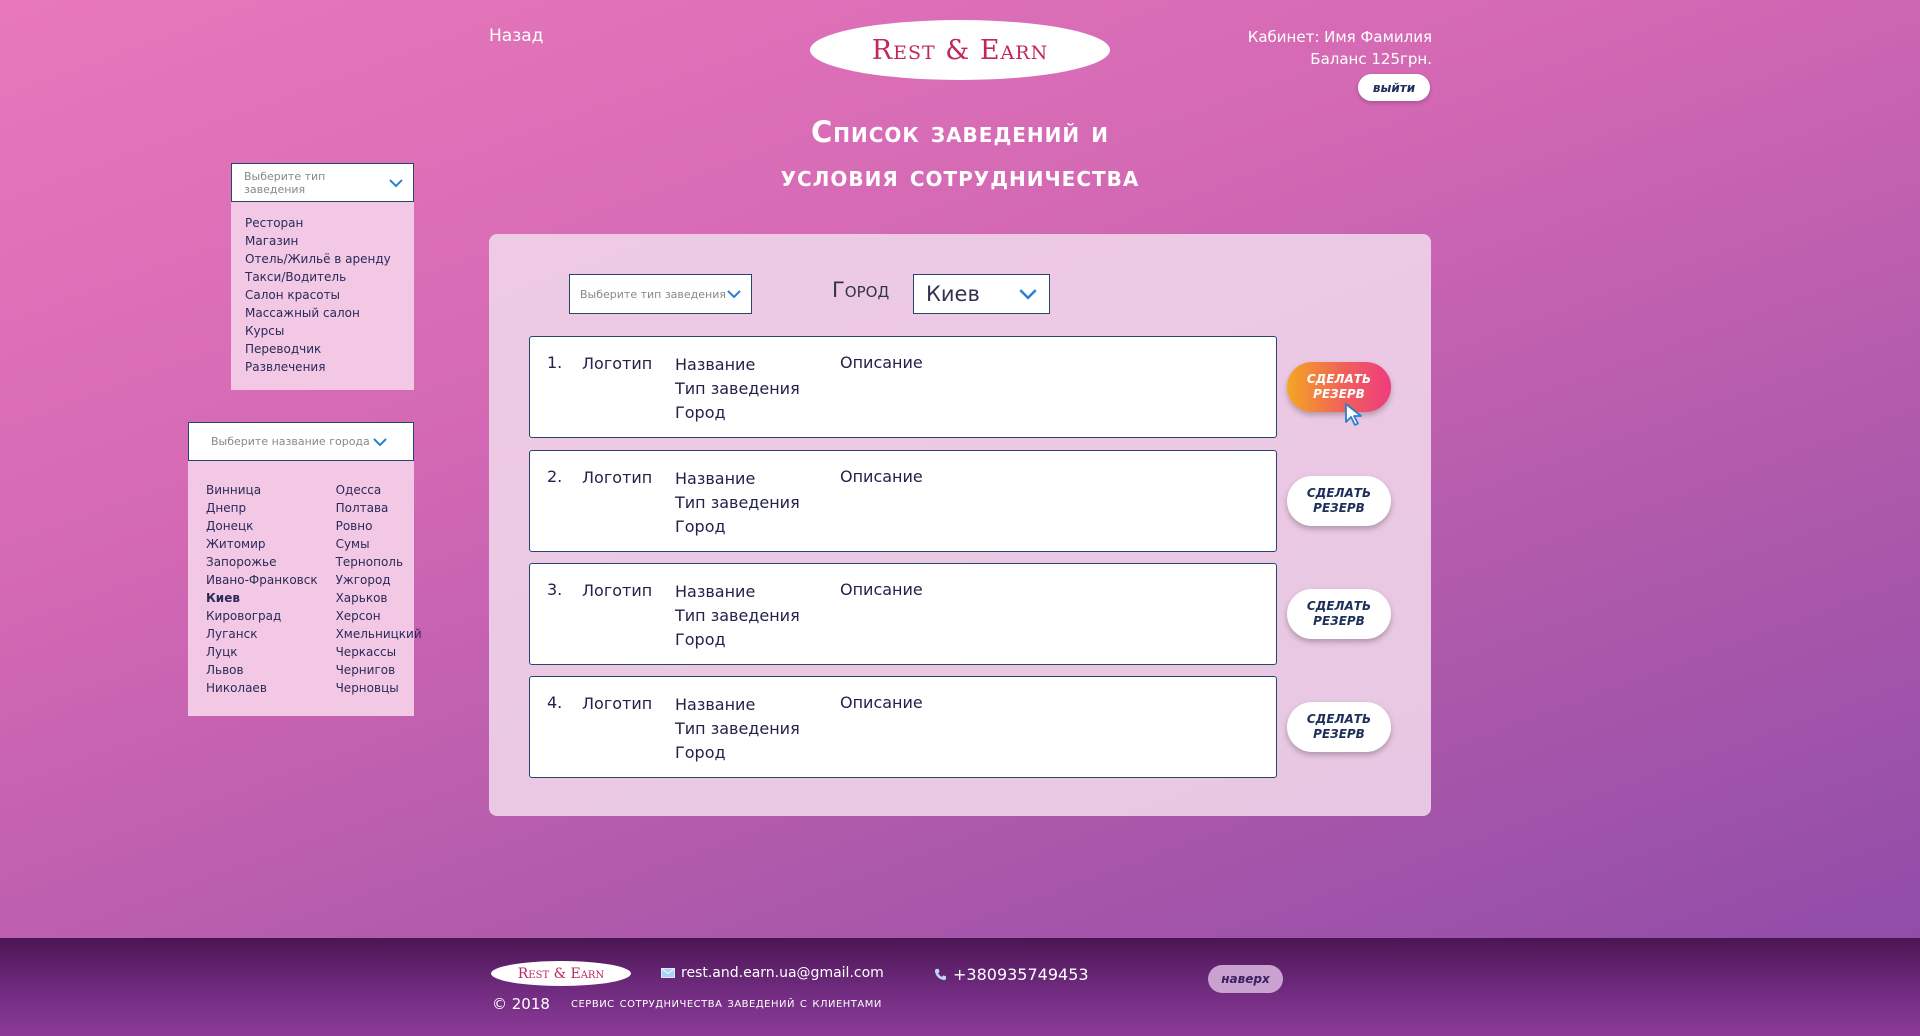 The height and width of the screenshot is (1036, 1920). Describe the element at coordinates (290, 441) in the screenshot. I see `side-city-placeholder: Выберите название города` at that location.